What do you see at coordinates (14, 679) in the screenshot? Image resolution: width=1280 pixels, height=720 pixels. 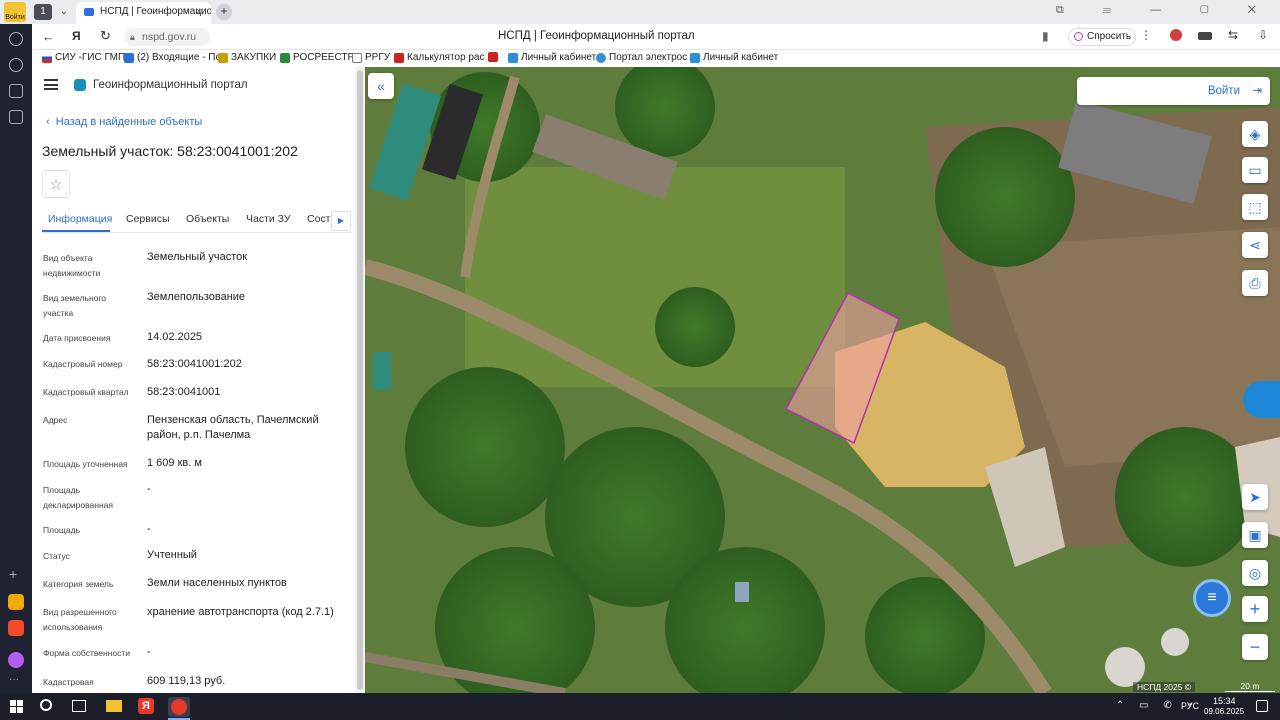 I see `more-icon: ···` at bounding box center [14, 679].